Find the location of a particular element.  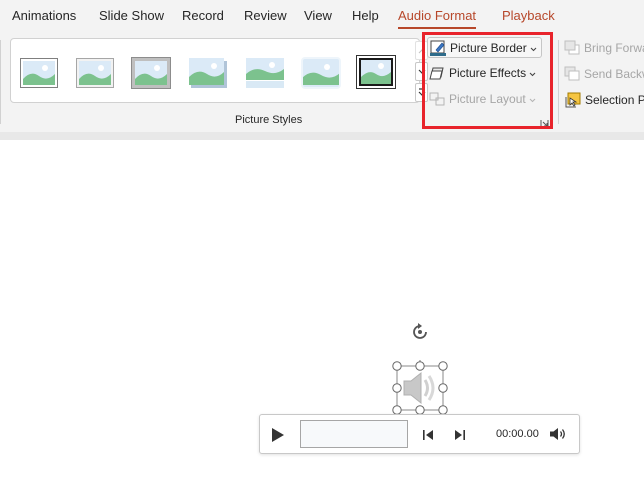

skip-back-button is located at coordinates (428, 437).